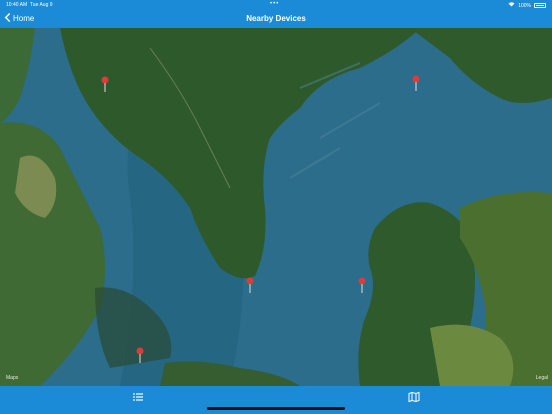 This screenshot has width=552, height=414. Describe the element at coordinates (524, 5) in the screenshot. I see `battery-percent: 100%` at that location.